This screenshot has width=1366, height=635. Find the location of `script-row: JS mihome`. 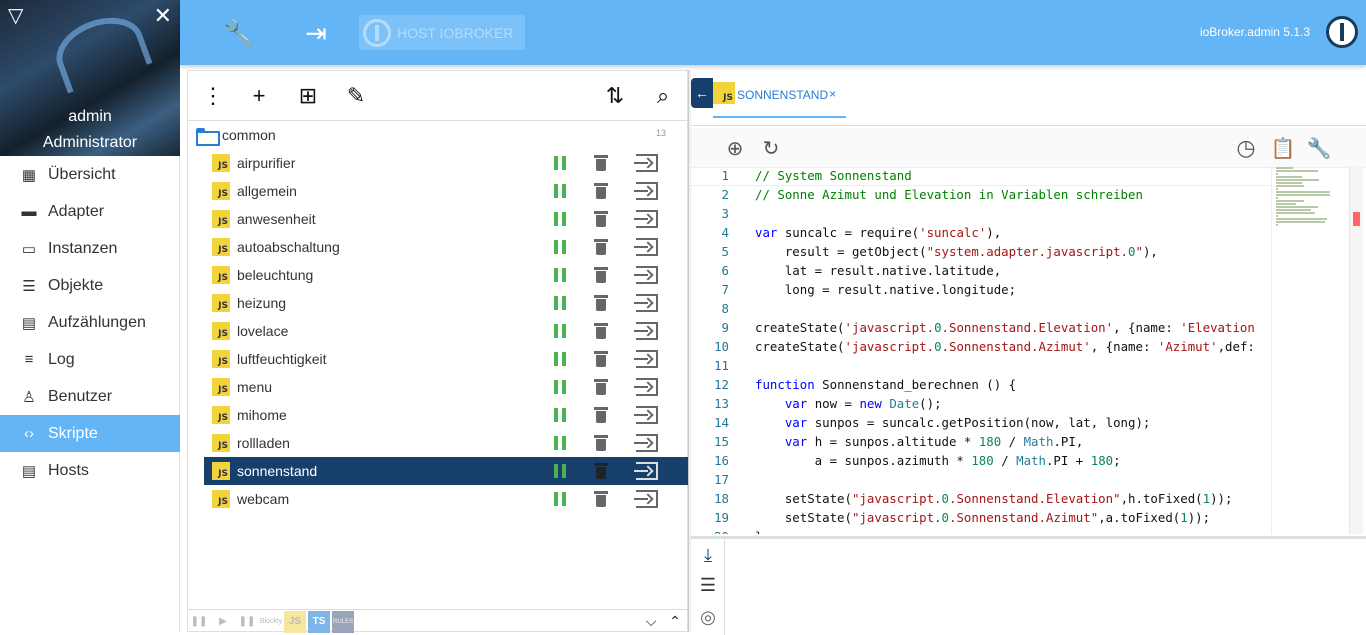

script-row: JS mihome is located at coordinates (446, 415).